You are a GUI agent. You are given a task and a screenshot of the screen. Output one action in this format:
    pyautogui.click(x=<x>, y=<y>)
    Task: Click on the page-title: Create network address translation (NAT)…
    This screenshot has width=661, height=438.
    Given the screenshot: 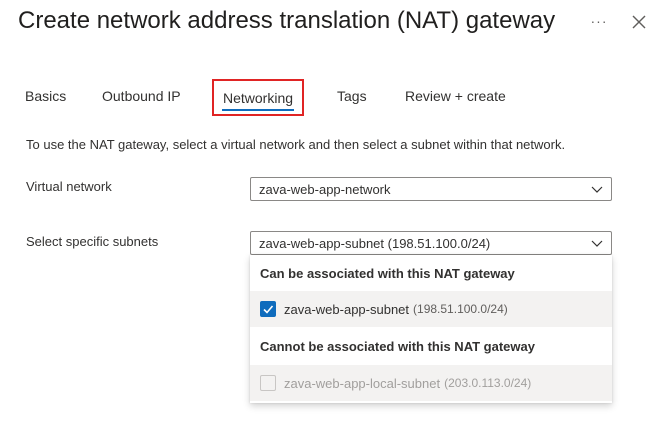 What is the action you would take?
    pyautogui.click(x=287, y=20)
    